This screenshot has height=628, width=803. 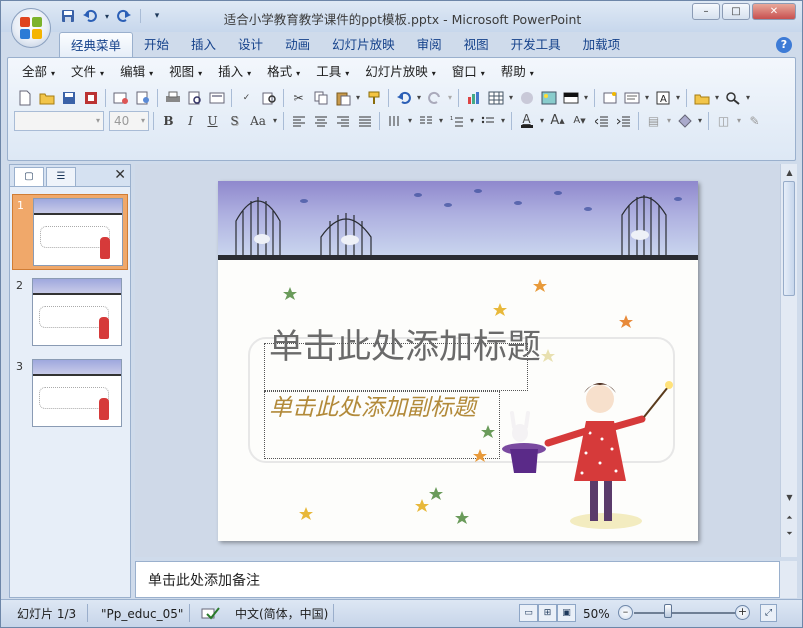 What do you see at coordinates (190, 120) in the screenshot?
I see `italic-button: I` at bounding box center [190, 120].